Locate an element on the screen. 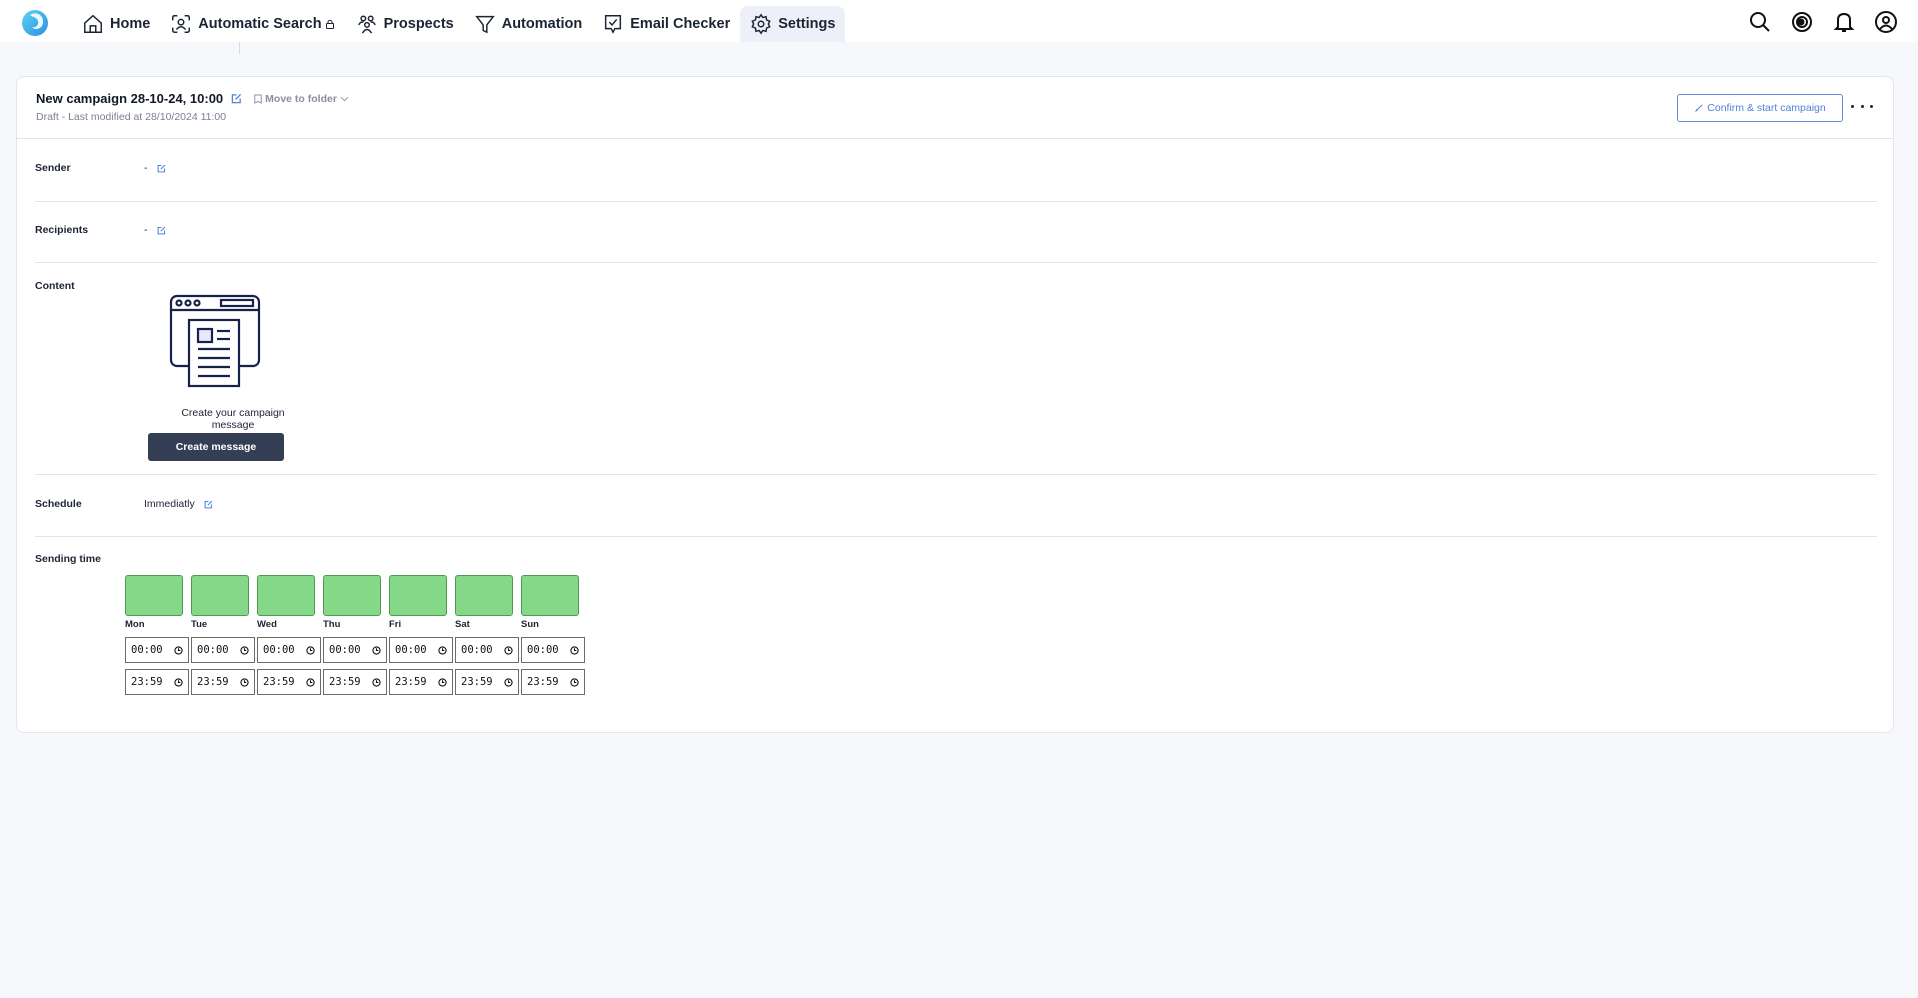  recipients-section: Recipients - is located at coordinates (956, 232).